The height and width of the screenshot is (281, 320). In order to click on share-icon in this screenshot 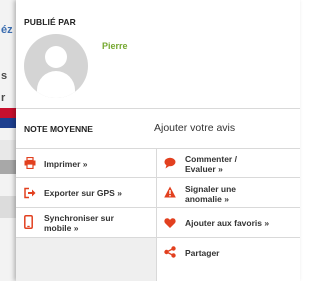, I will do `click(170, 252)`.